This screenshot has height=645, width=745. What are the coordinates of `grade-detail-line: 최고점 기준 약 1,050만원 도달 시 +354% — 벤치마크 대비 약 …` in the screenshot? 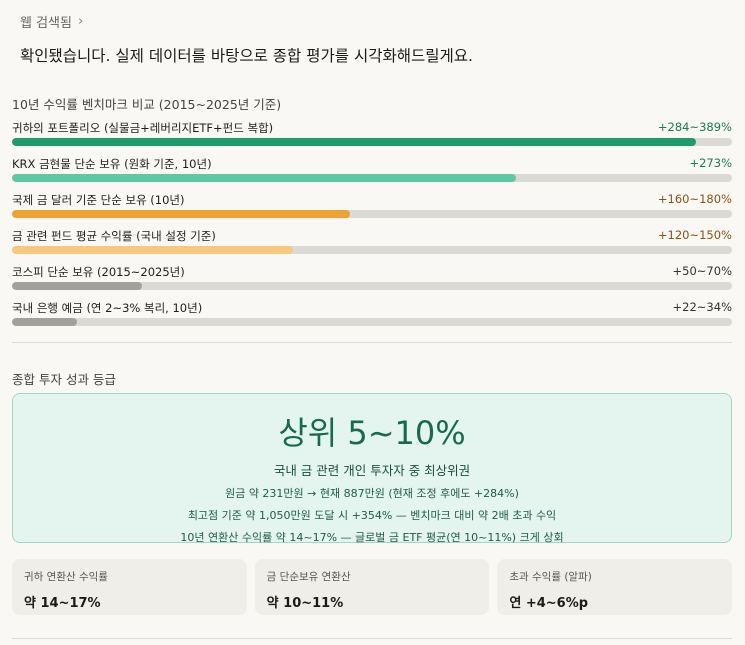 It's located at (372, 515).